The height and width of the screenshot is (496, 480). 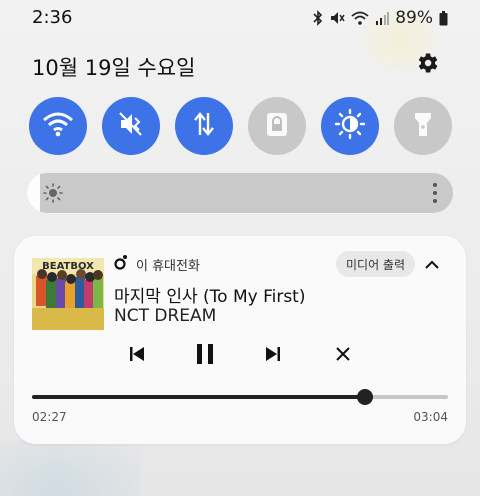 I want to click on elapsed-time: 02:27, so click(x=49, y=417).